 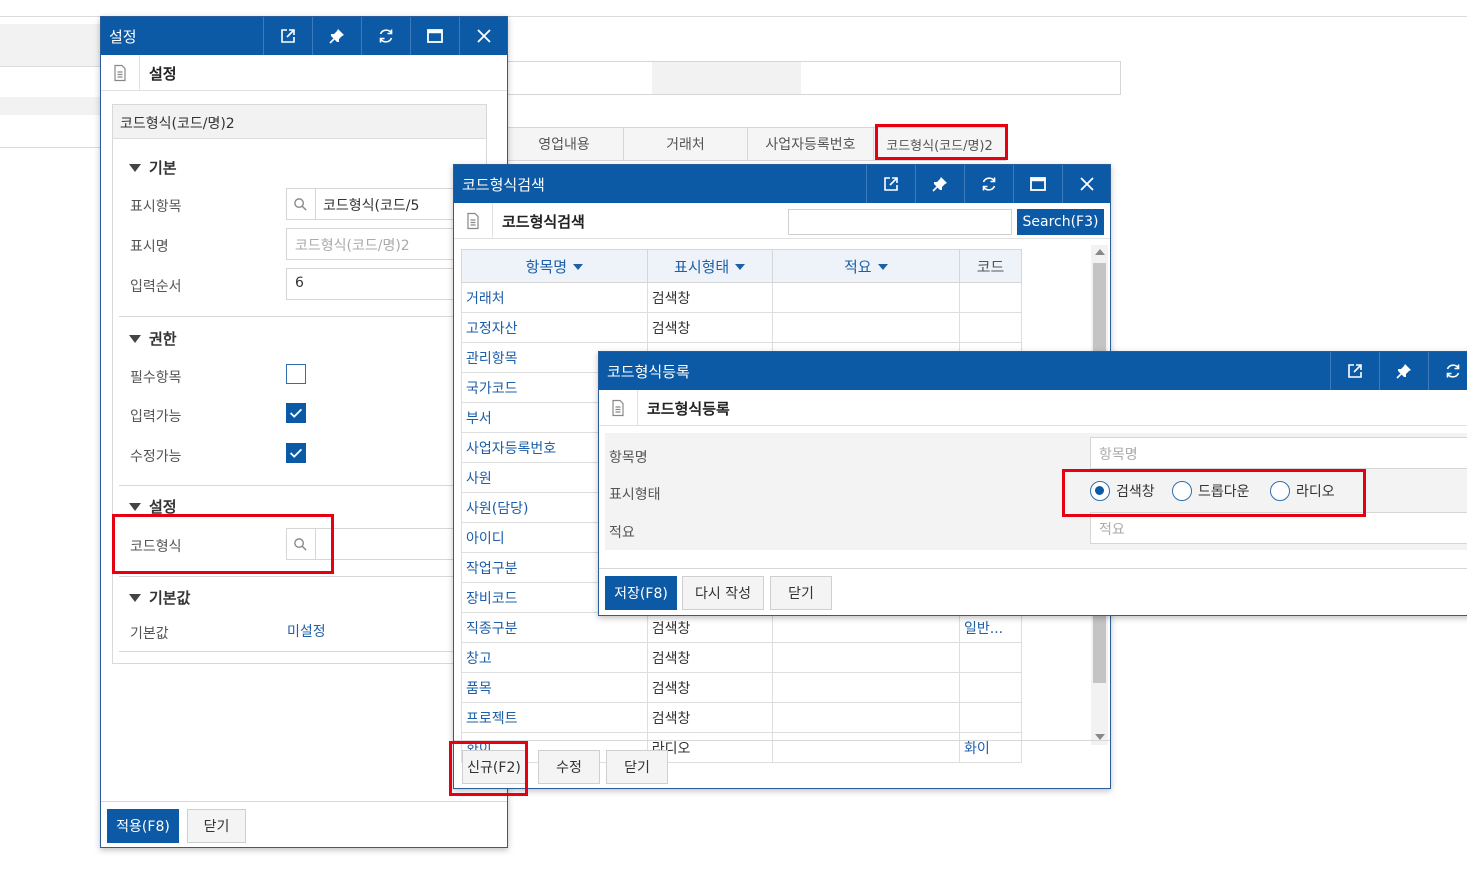 What do you see at coordinates (143, 826) in the screenshot?
I see `apply-button: 적용(F8)` at bounding box center [143, 826].